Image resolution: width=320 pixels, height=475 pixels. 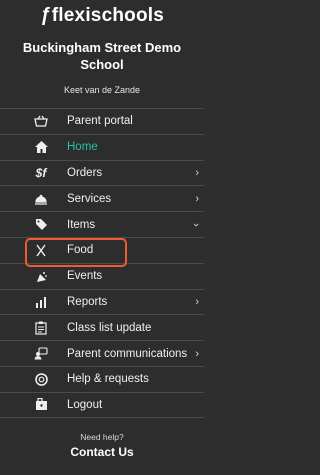 What do you see at coordinates (41, 328) in the screenshot?
I see `clipboard-icon` at bounding box center [41, 328].